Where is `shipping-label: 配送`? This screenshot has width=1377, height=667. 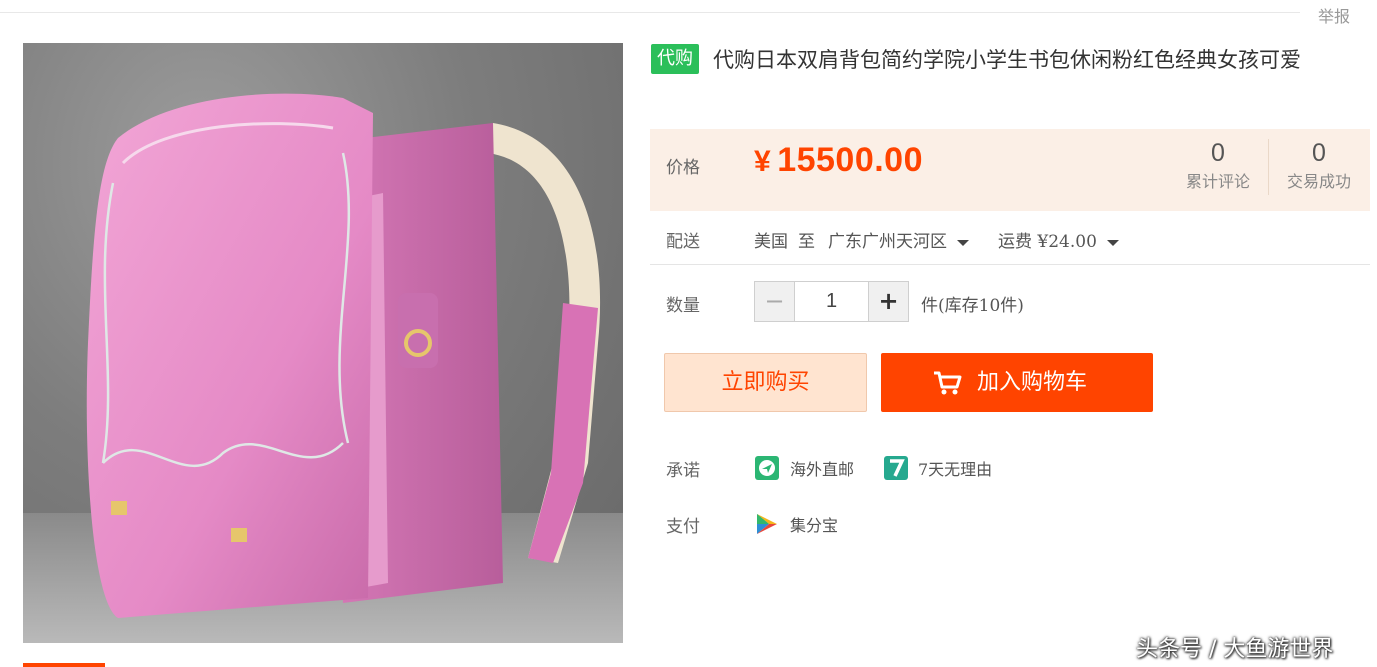 shipping-label: 配送 is located at coordinates (683, 242).